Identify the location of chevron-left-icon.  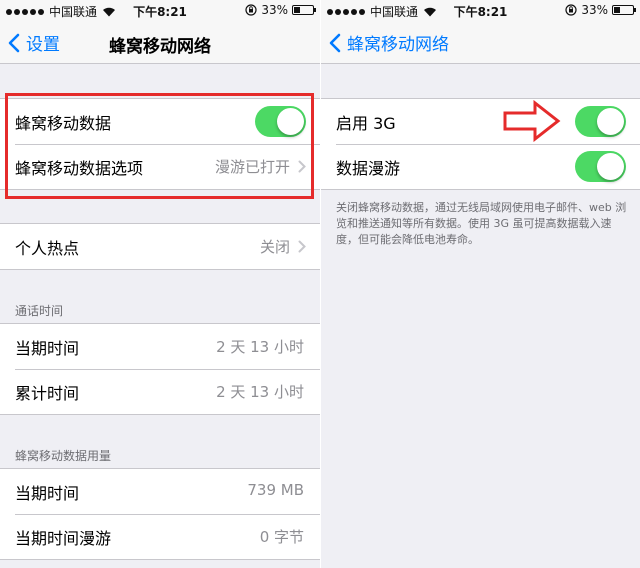
(335, 42).